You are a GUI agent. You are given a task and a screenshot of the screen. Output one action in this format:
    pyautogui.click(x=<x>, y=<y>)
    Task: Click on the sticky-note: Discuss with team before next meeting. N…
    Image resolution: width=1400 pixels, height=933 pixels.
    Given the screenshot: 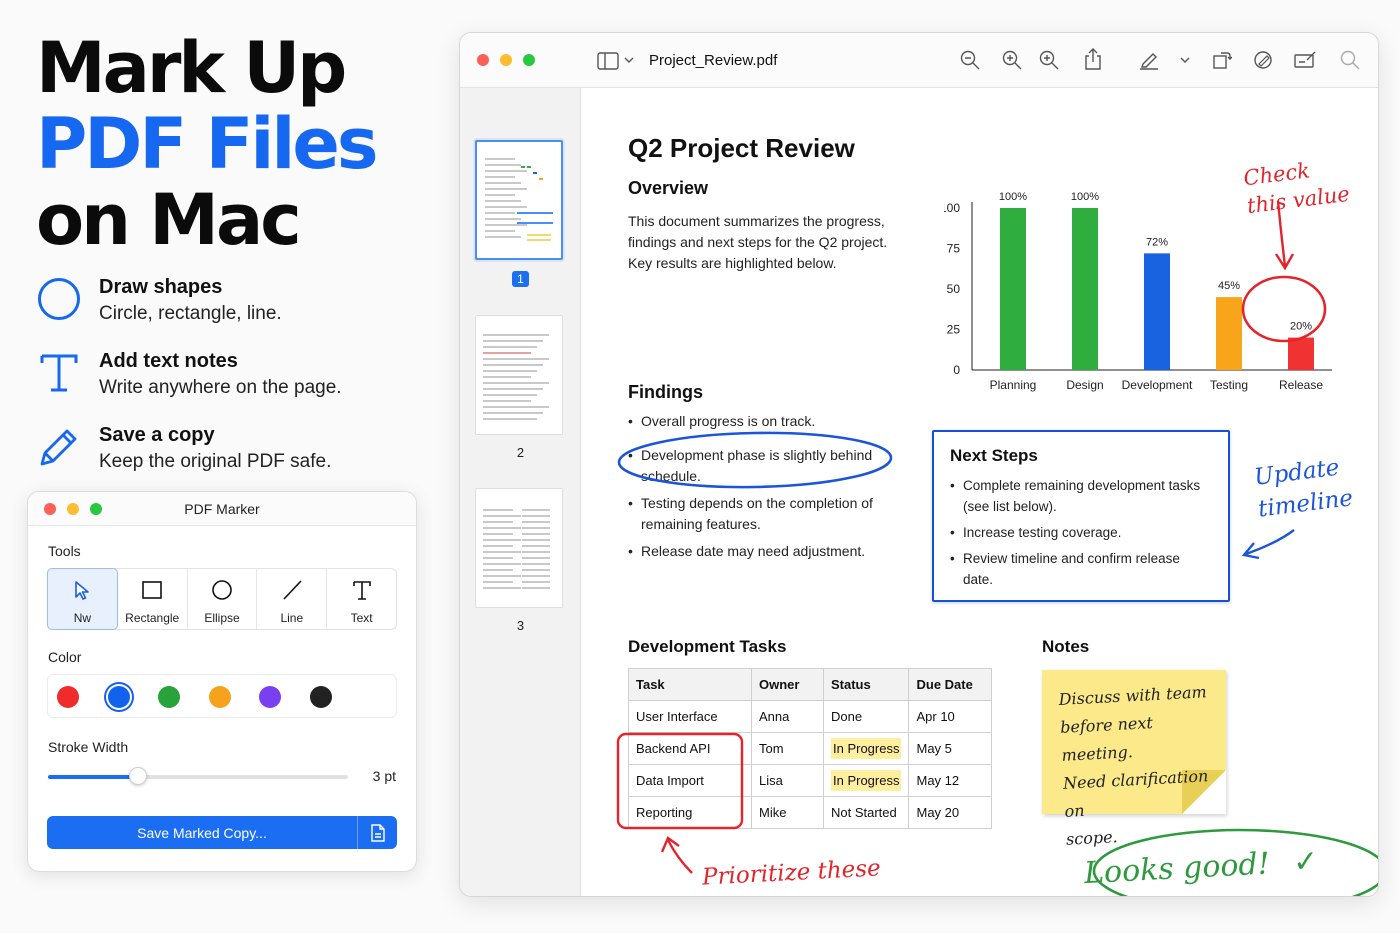 What is the action you would take?
    pyautogui.click(x=1134, y=759)
    